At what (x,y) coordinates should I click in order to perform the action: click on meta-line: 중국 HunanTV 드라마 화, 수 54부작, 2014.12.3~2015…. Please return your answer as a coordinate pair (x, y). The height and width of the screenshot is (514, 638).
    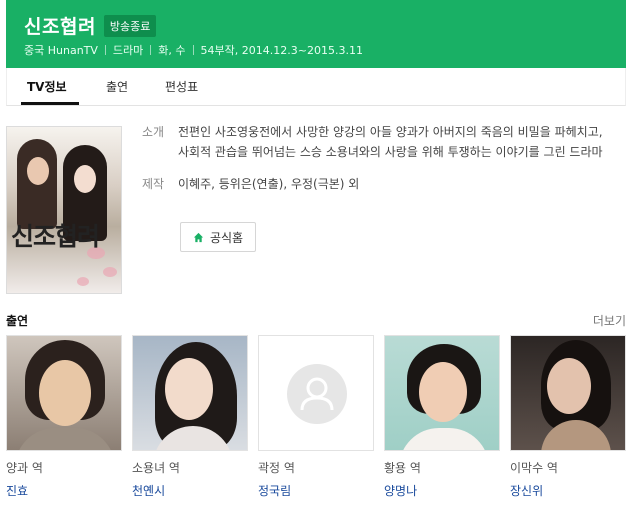
    Looking at the image, I should click on (193, 50).